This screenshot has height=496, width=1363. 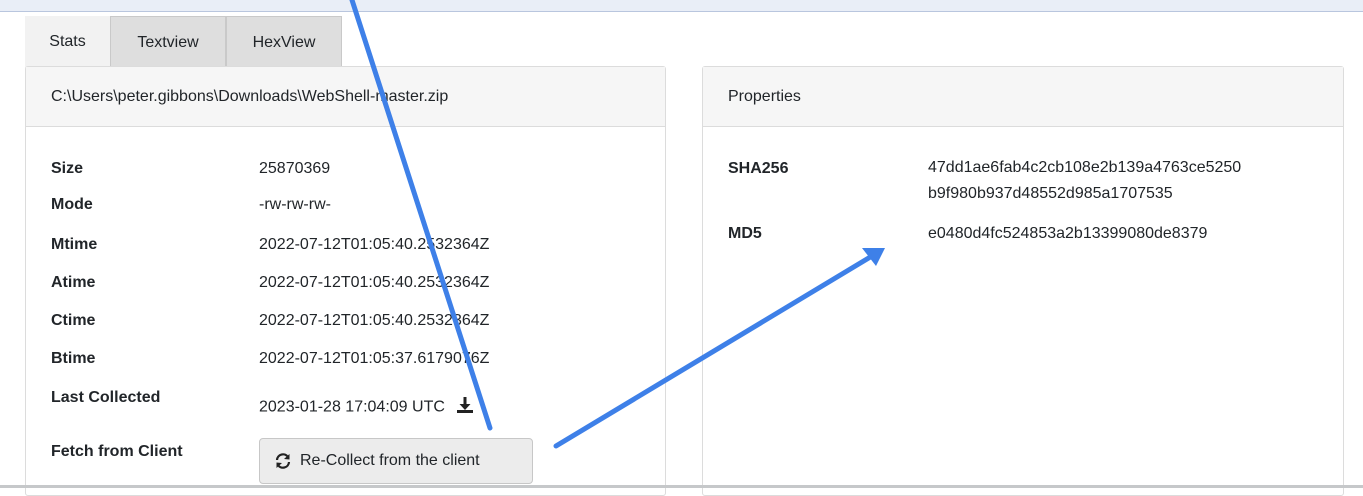 What do you see at coordinates (67, 168) in the screenshot?
I see `size-label: Size` at bounding box center [67, 168].